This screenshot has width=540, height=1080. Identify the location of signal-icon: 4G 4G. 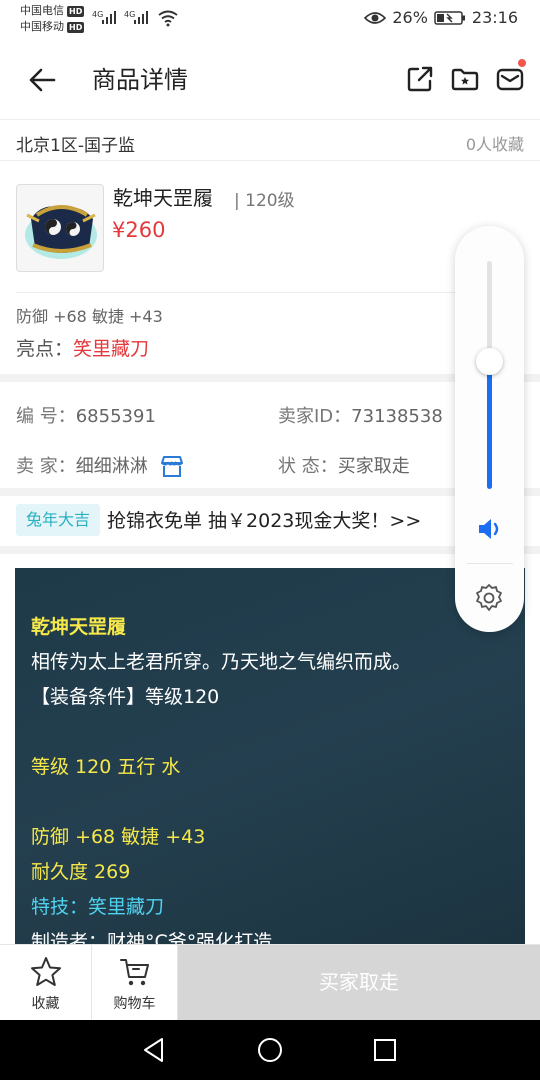
(120, 17).